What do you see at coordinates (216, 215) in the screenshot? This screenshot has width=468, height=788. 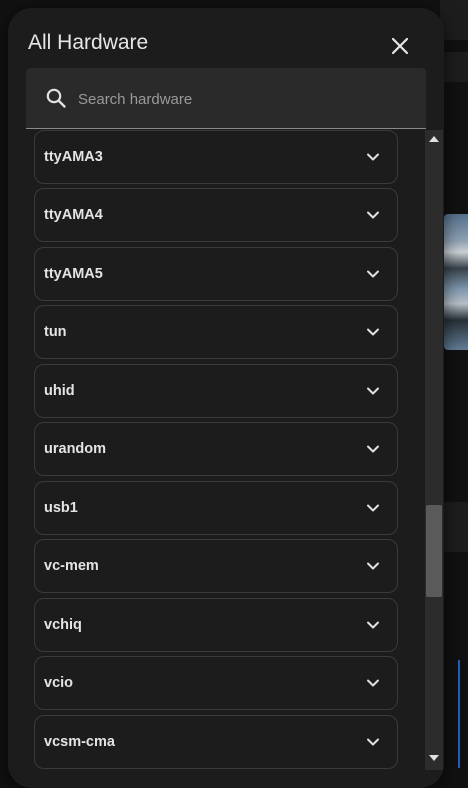 I see `list-item: ttyAMA4` at bounding box center [216, 215].